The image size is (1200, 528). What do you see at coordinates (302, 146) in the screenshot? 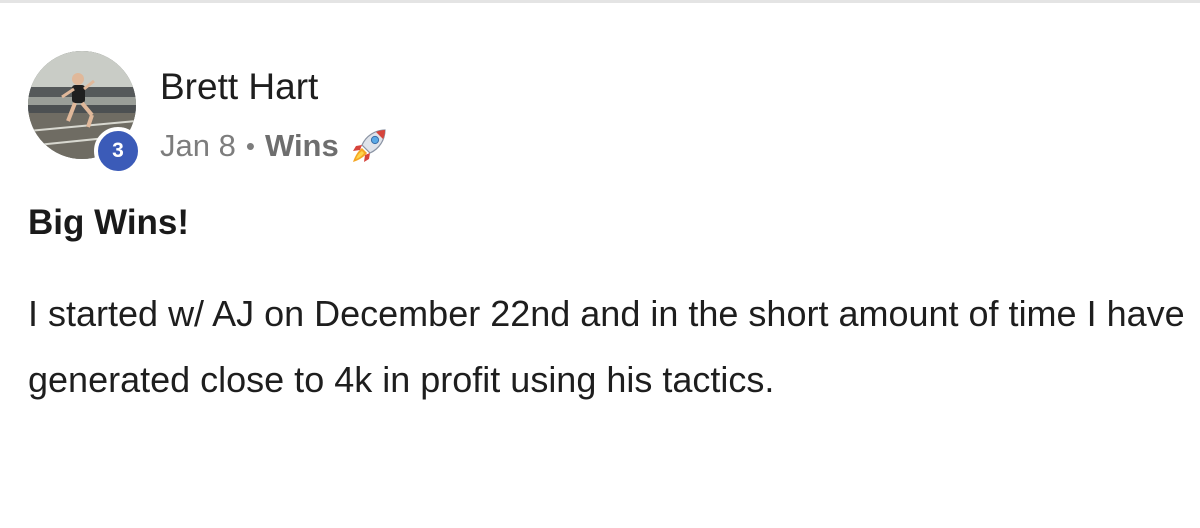
I see `post-category: Wins` at bounding box center [302, 146].